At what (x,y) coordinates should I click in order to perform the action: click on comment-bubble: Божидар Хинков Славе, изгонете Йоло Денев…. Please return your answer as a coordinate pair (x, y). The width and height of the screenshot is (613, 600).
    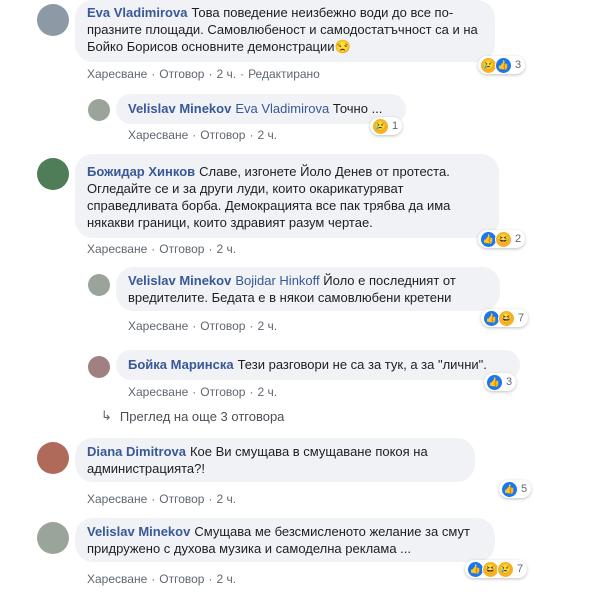
    Looking at the image, I should click on (287, 196).